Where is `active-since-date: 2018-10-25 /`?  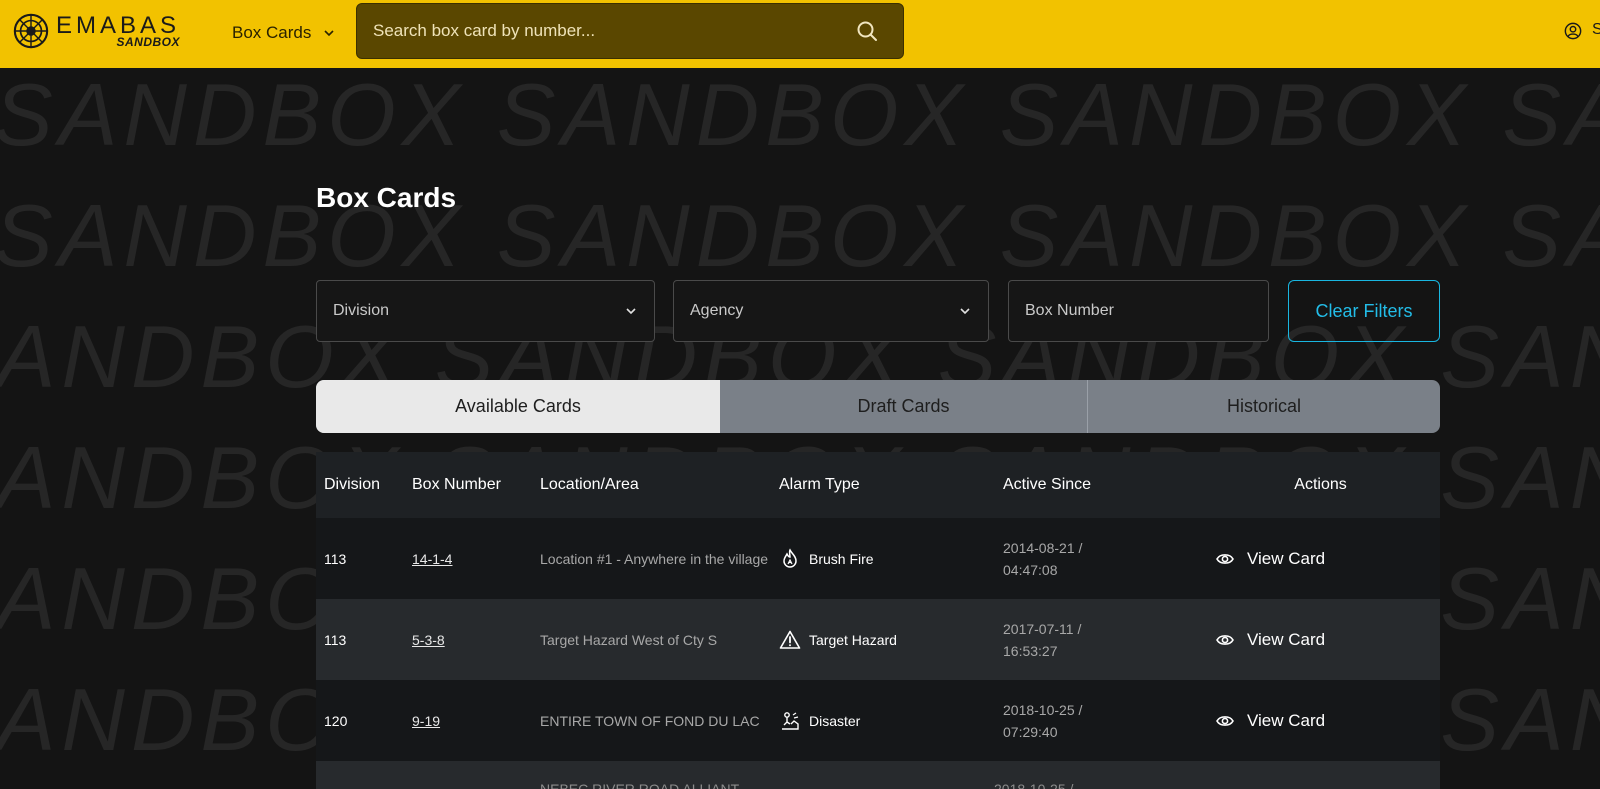 active-since-date: 2018-10-25 / is located at coordinates (1043, 709).